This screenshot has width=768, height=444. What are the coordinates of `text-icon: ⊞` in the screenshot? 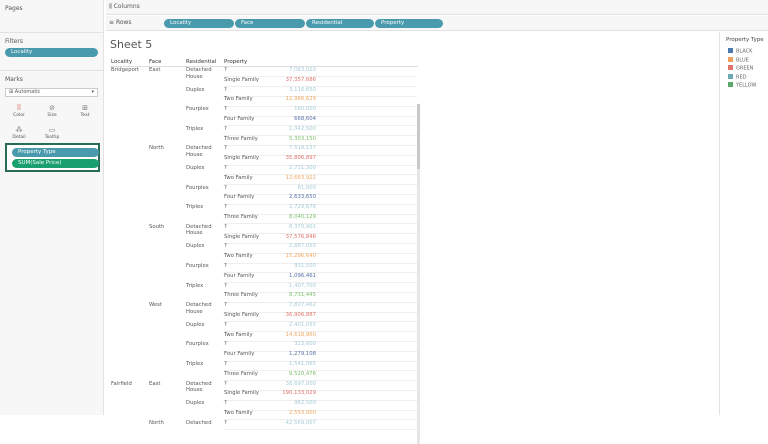 It's located at (85, 108).